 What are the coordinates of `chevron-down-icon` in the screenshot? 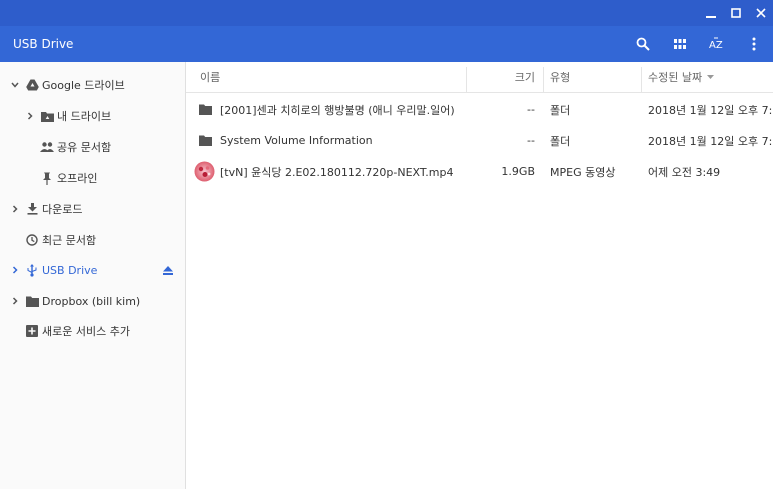 It's located at (15, 85).